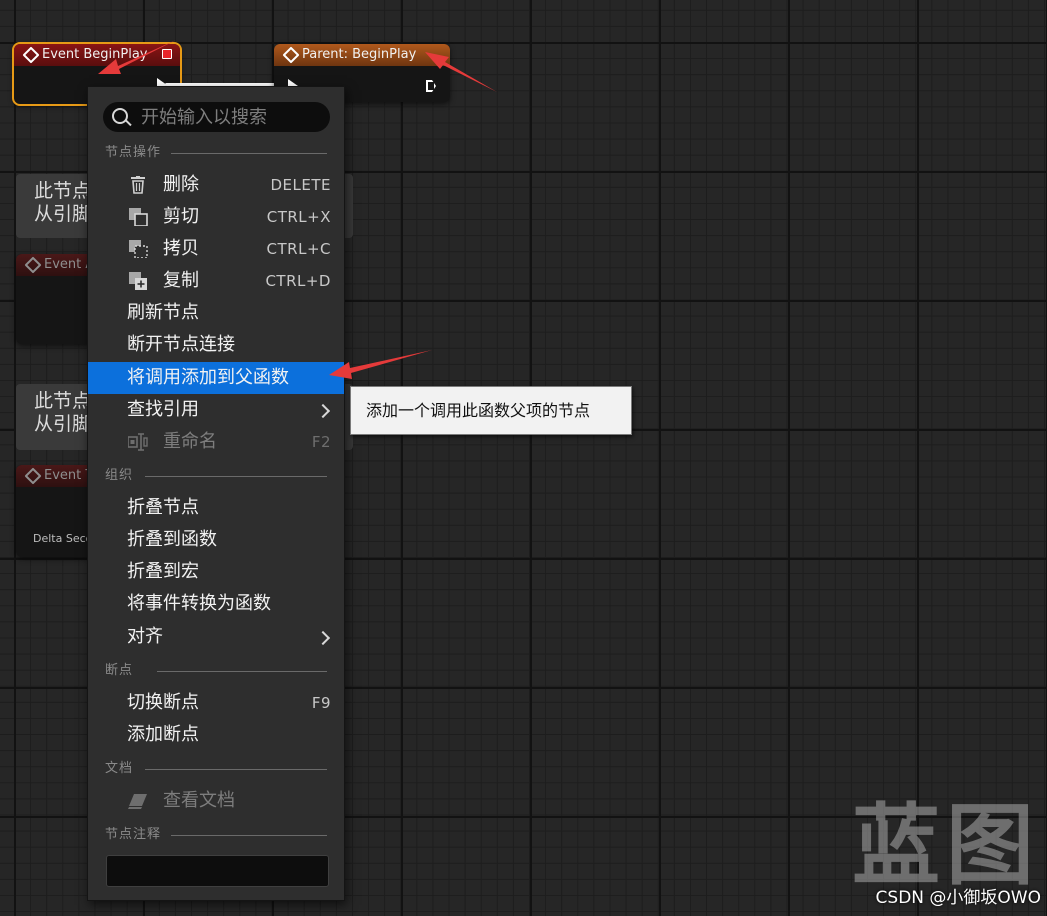  I want to click on menu-item-toggle-breakpoint: 切换断点 F9, so click(216, 703).